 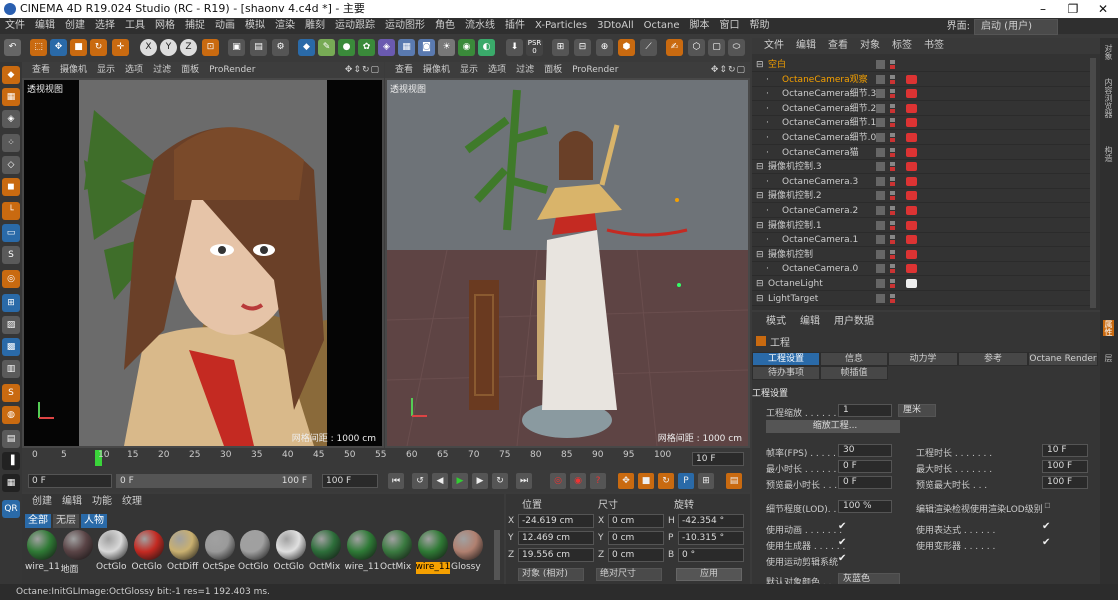 I want to click on menu-octane: Octane, so click(x=662, y=26).